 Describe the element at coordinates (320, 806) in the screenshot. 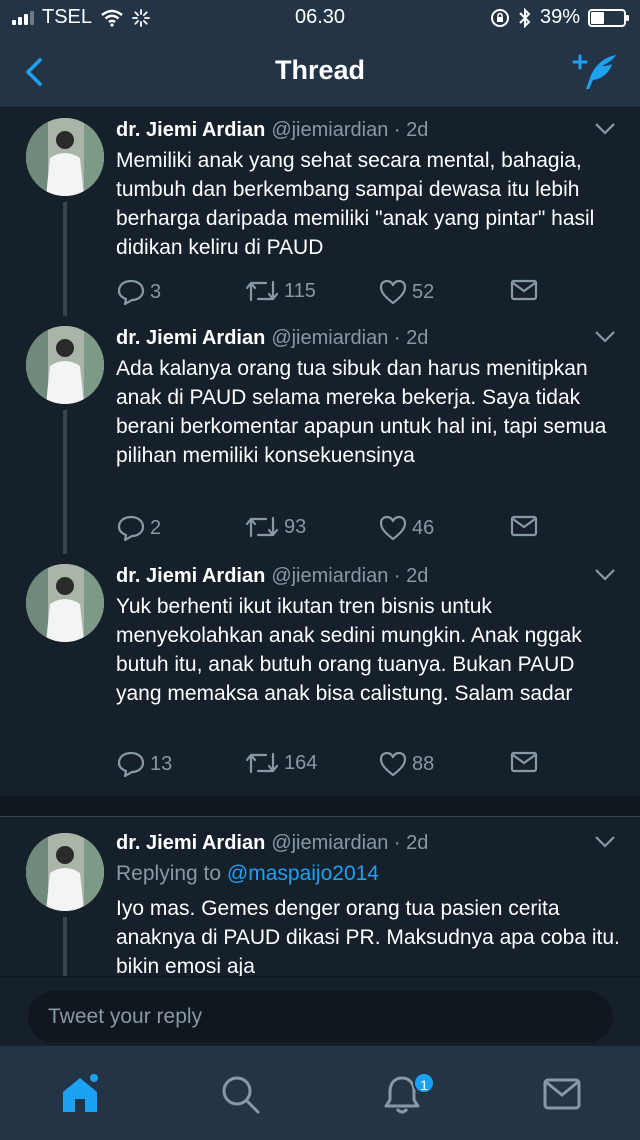

I see `thread-divider` at that location.